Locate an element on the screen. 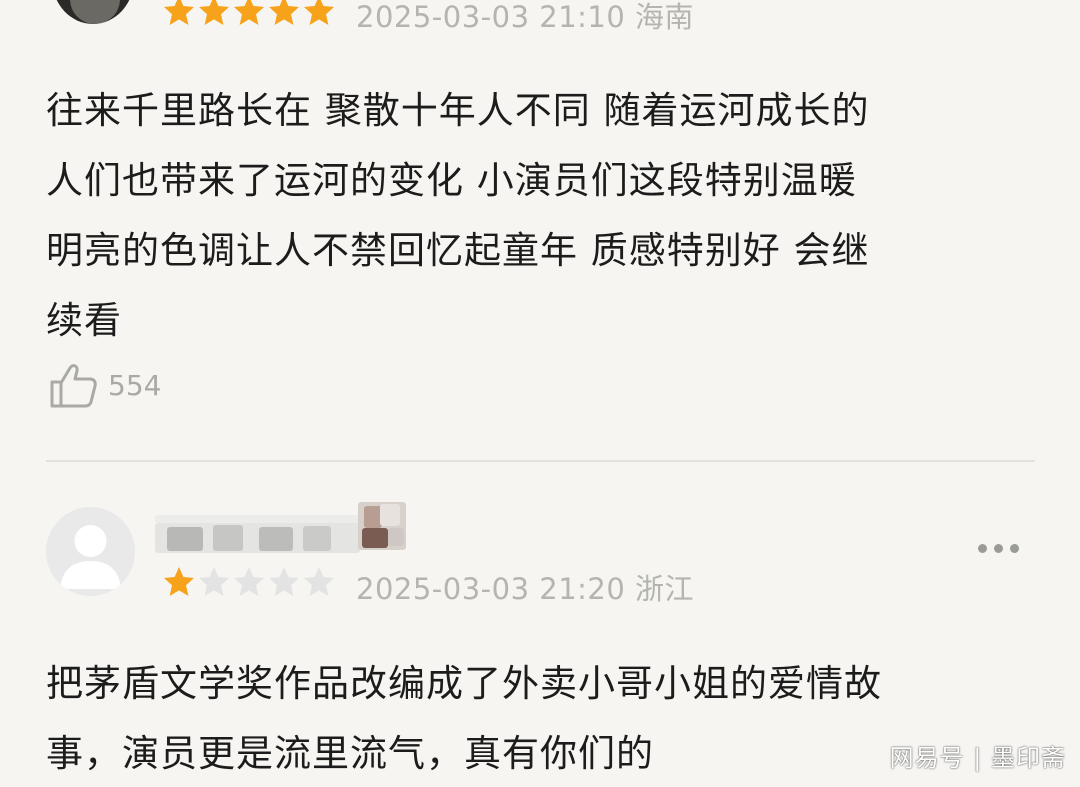  thumbs-up-icon is located at coordinates (73, 386).